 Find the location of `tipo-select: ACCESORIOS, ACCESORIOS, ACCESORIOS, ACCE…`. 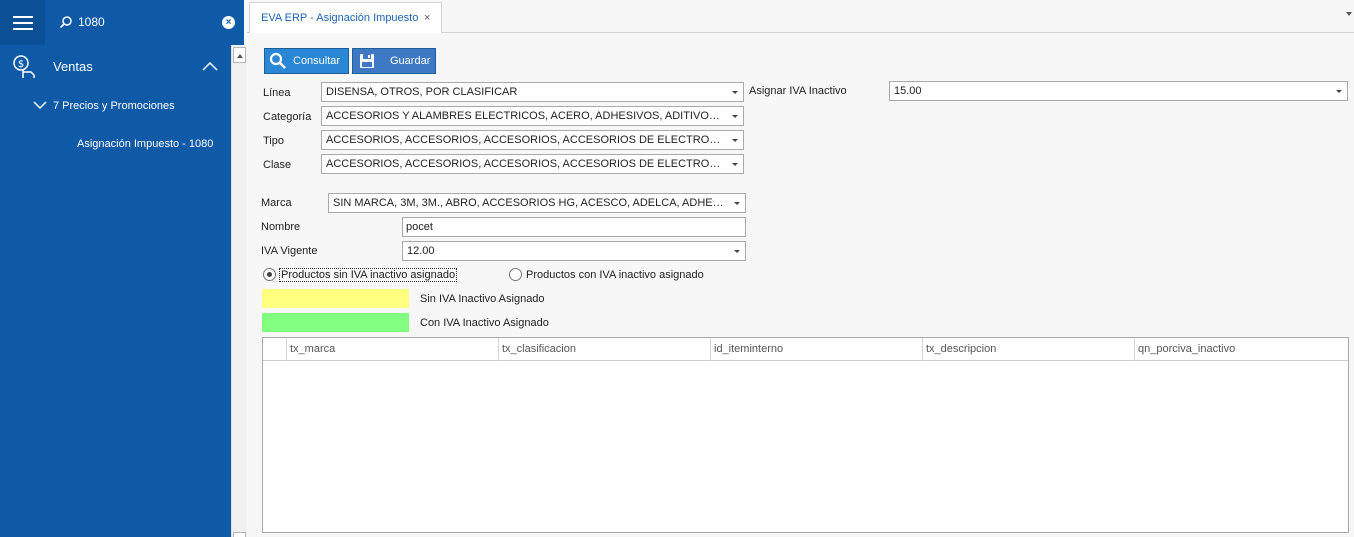

tipo-select: ACCESORIOS, ACCESORIOS, ACCESORIOS, ACCE… is located at coordinates (532, 140).